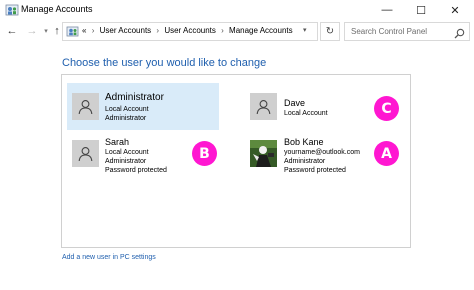  Describe the element at coordinates (134, 97) in the screenshot. I see `user-name: Administrator` at that location.